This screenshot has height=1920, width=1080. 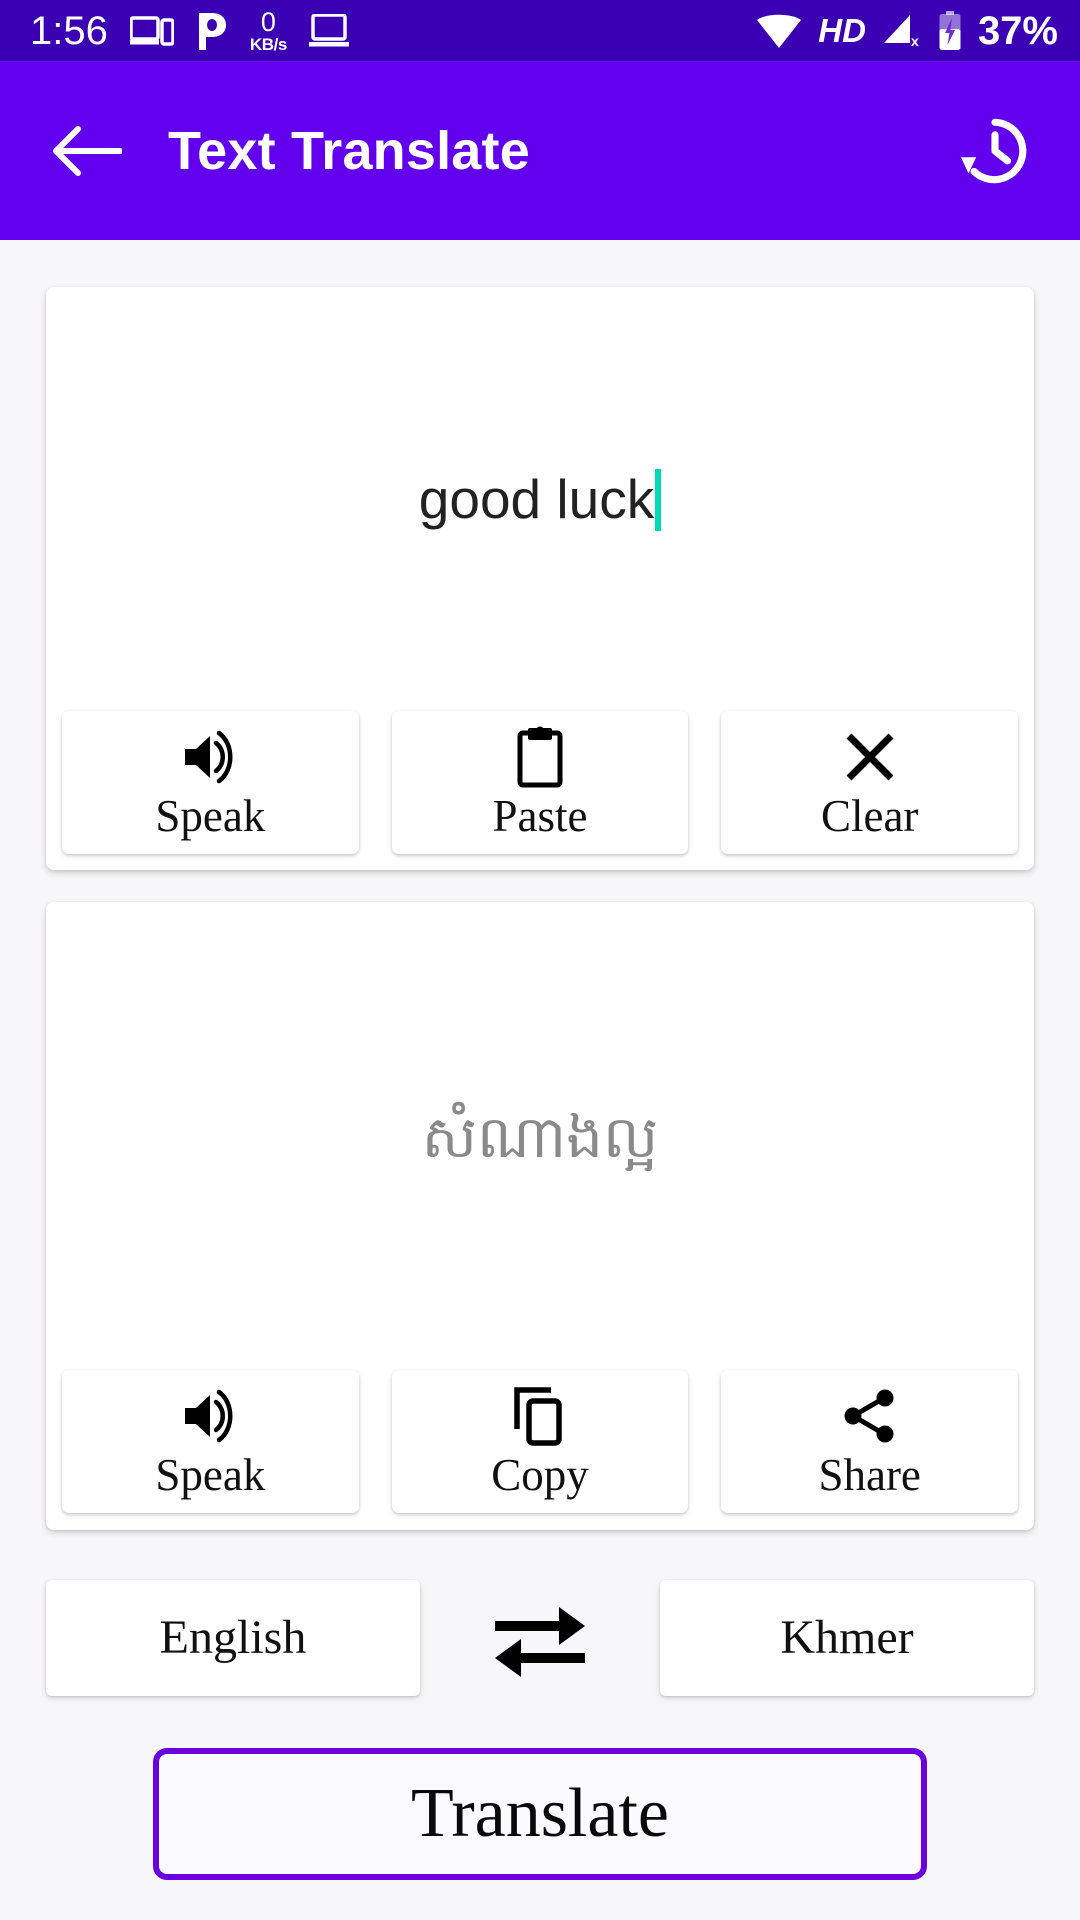 I want to click on app-bar: Text Translate, so click(x=540, y=150).